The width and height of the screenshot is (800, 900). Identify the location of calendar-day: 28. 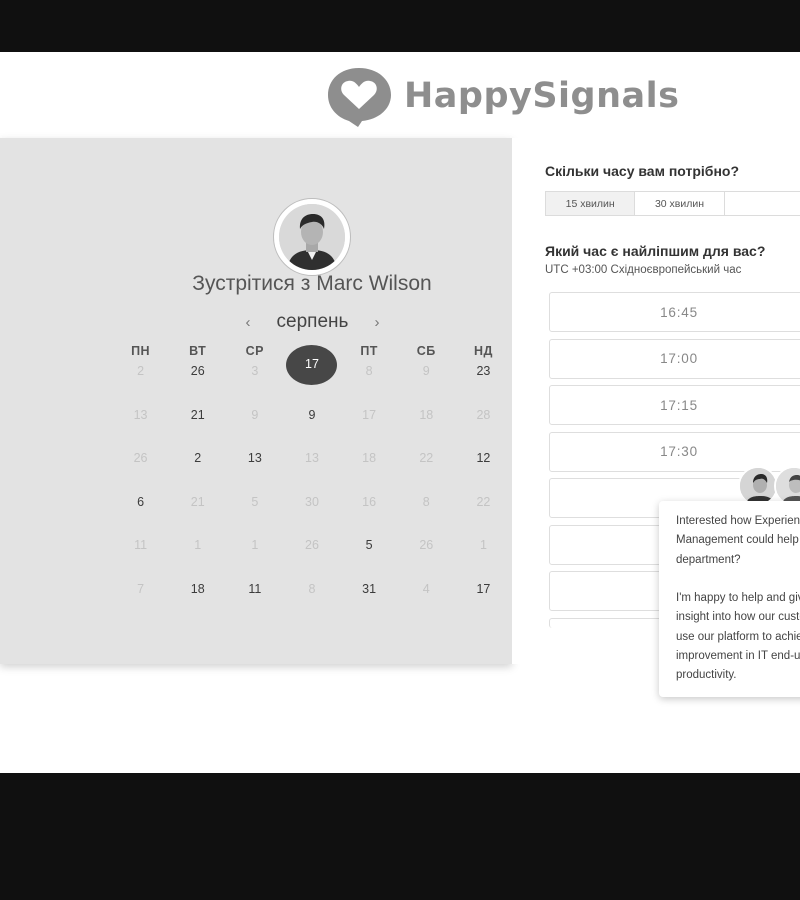
(483, 414).